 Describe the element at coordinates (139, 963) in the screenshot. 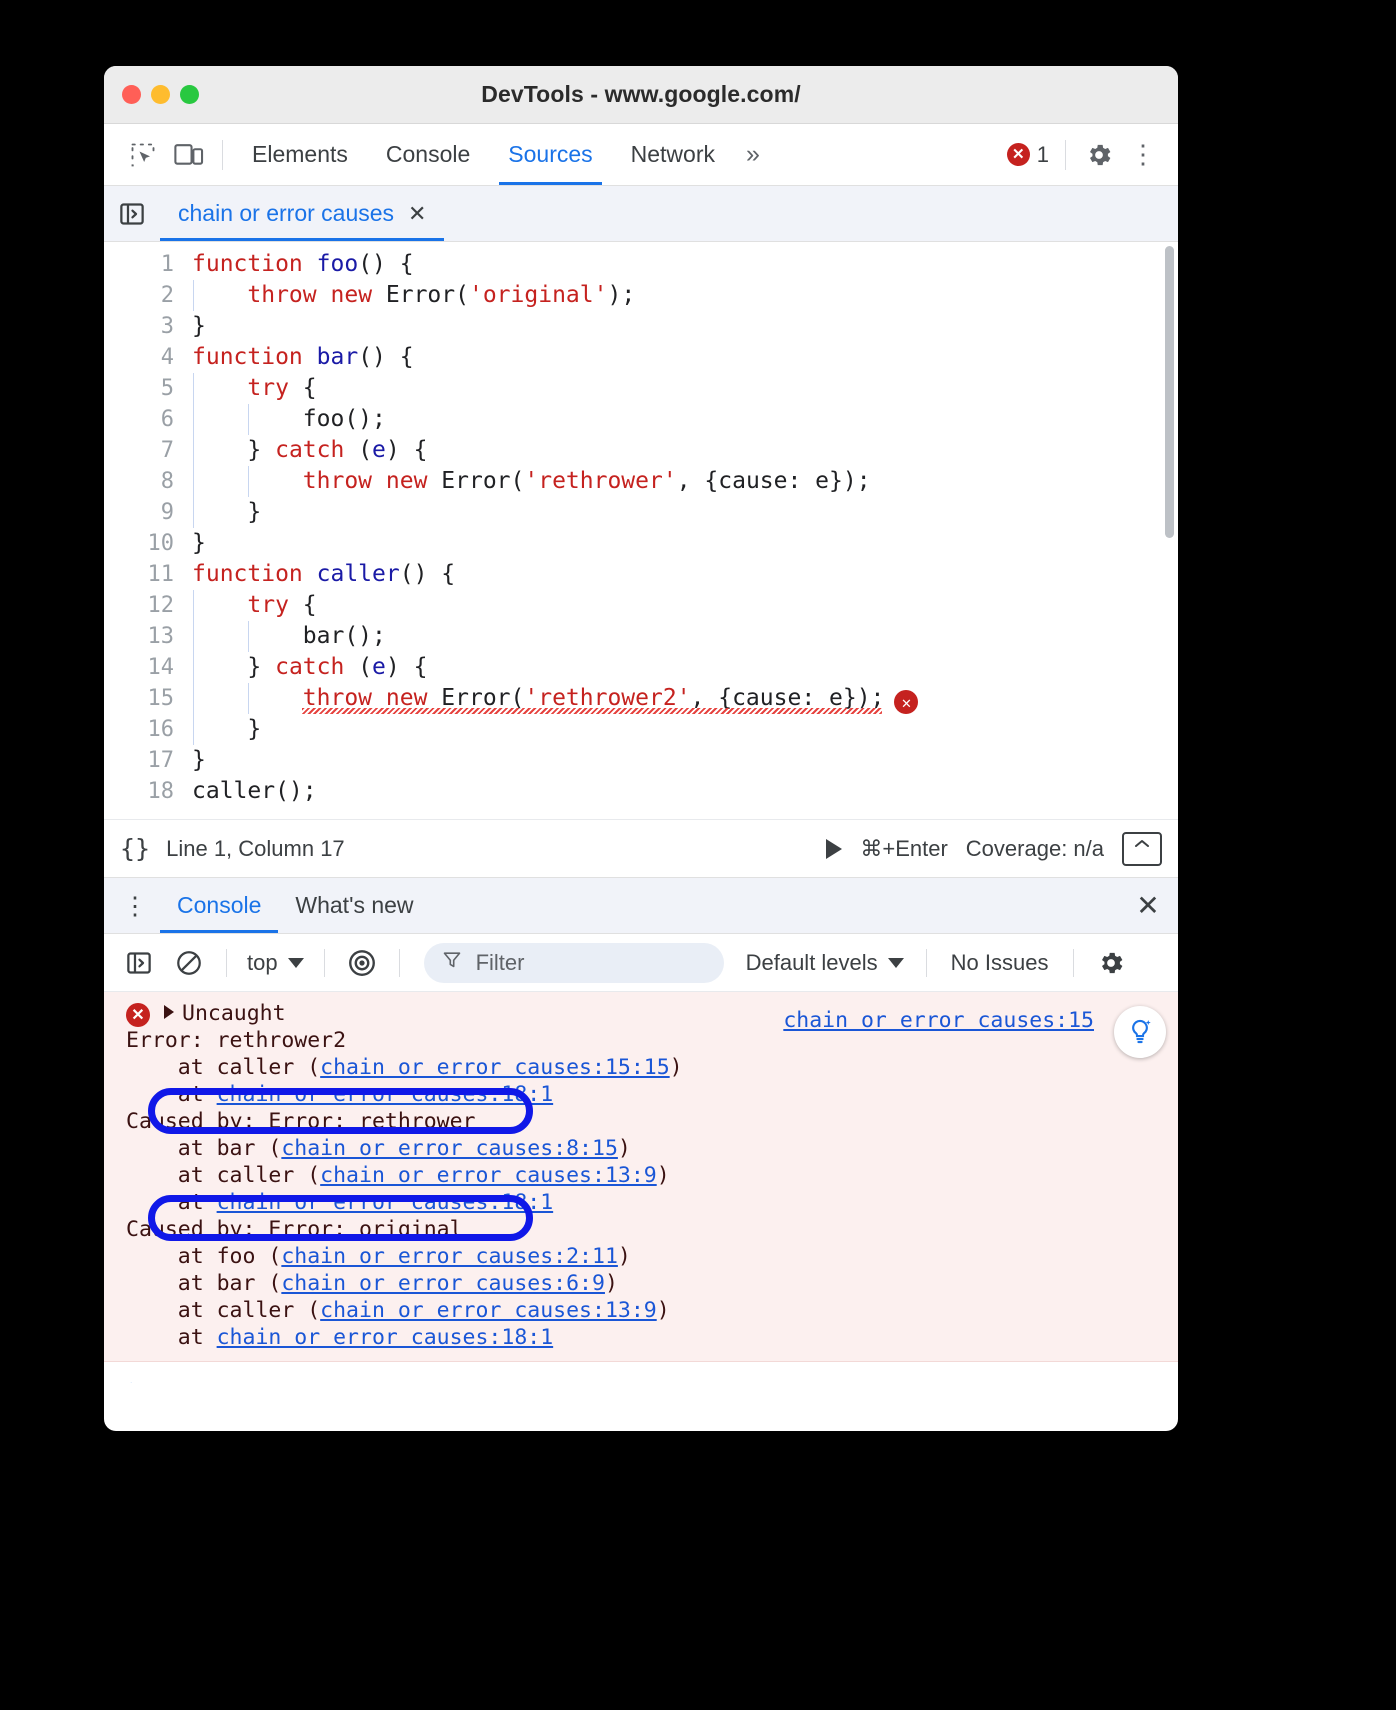

I see `console-sidebar-icon` at that location.